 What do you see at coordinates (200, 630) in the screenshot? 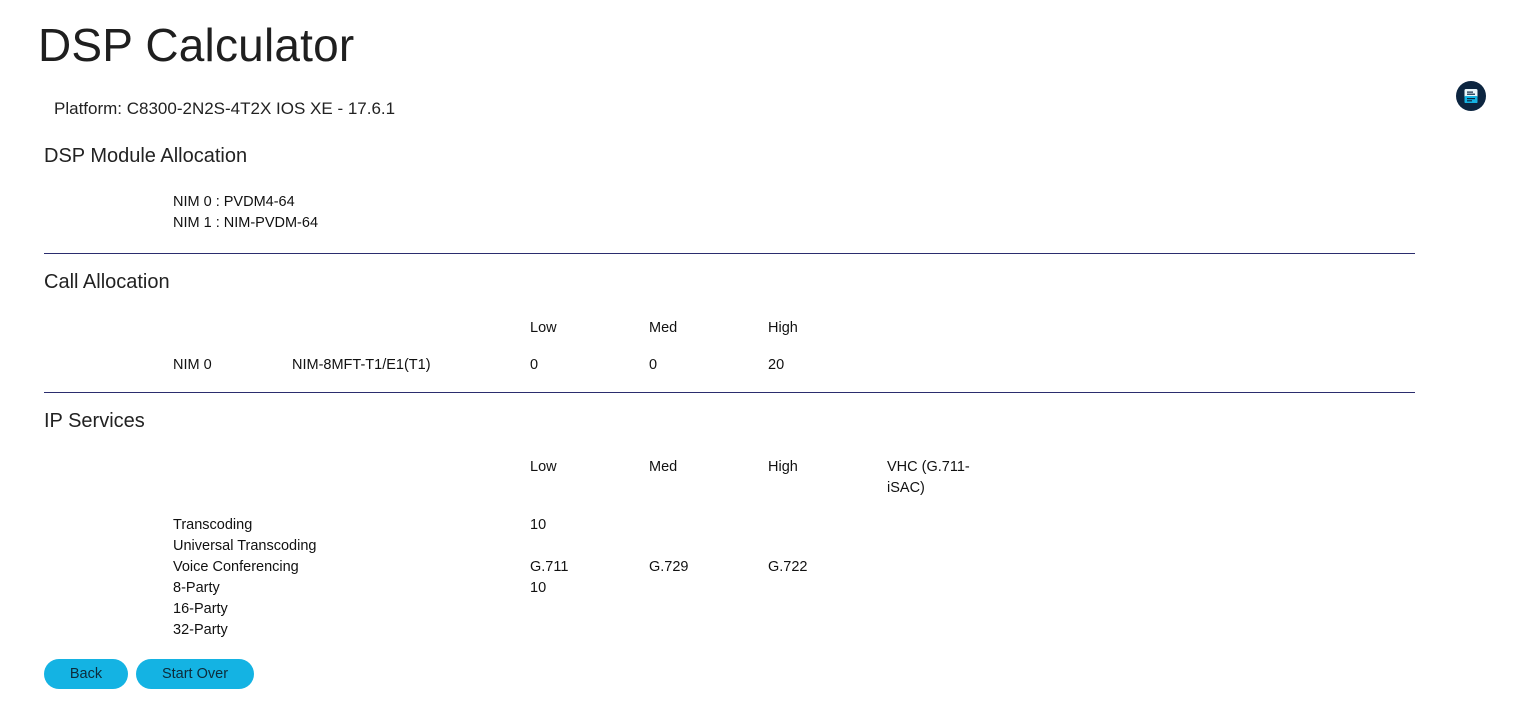
I see `party-32-label: 32-Party` at bounding box center [200, 630].